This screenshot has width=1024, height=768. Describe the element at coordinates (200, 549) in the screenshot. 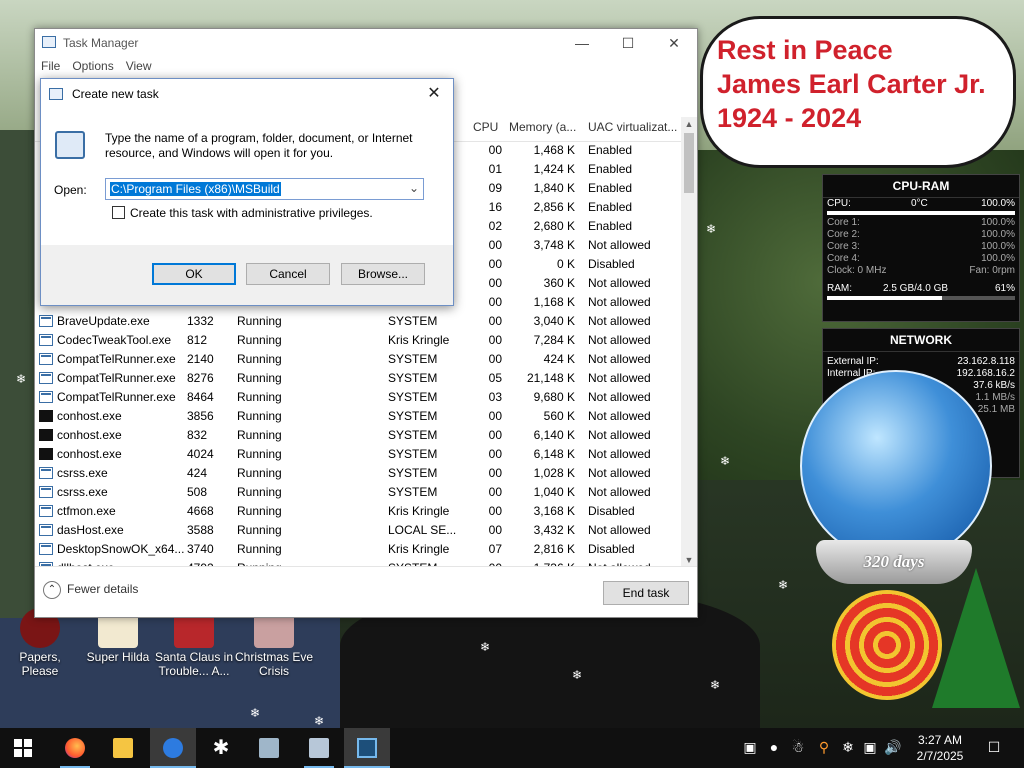

I see `process-pid: 3740` at that location.